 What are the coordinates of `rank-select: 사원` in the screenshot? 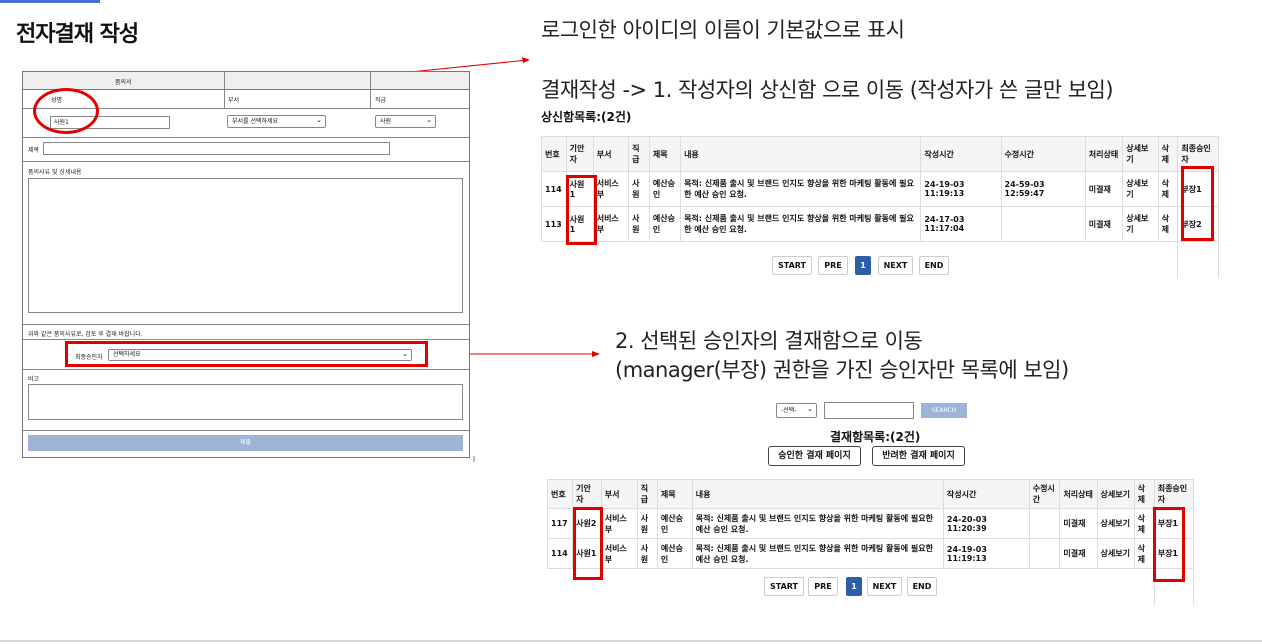 It's located at (405, 121).